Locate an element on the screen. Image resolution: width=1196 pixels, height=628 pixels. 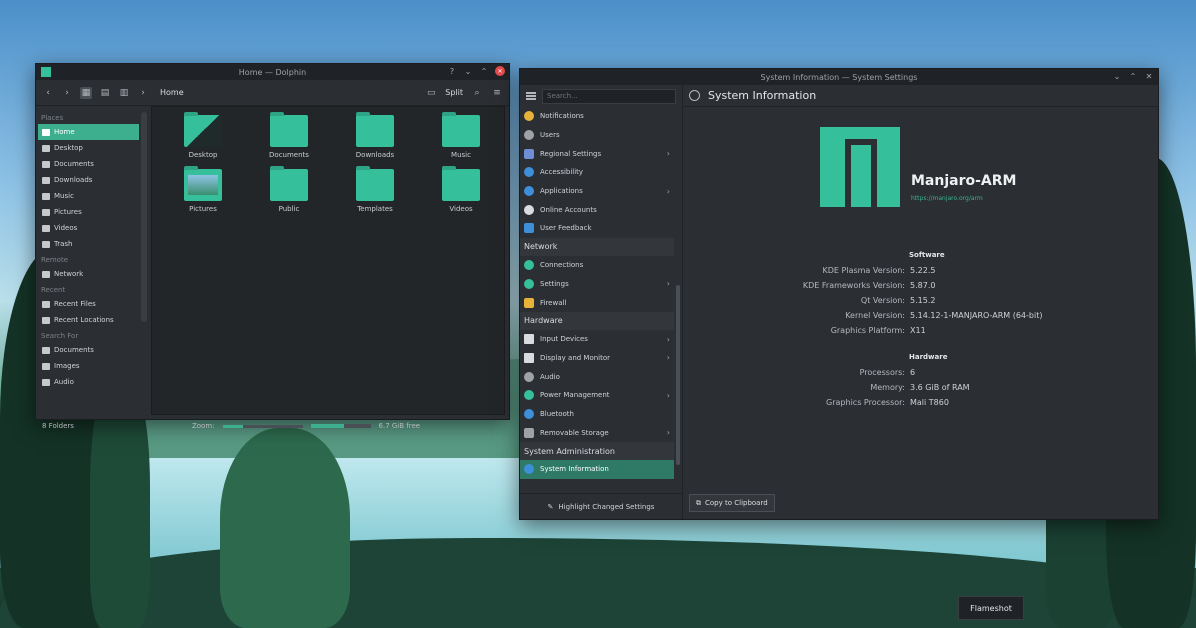
sidebar-item-search-audio: Audio is located at coordinates (88, 382).